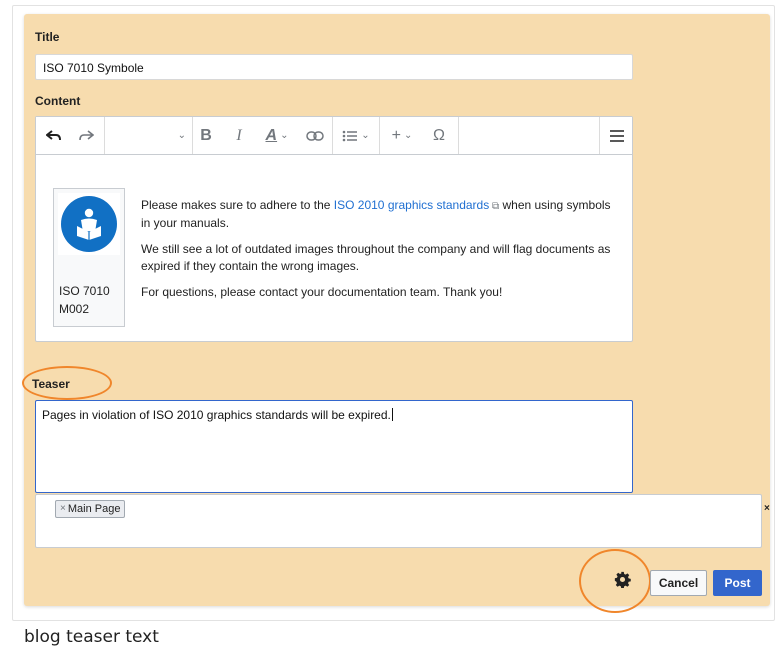  I want to click on format-dropdown: ⌄, so click(148, 135).